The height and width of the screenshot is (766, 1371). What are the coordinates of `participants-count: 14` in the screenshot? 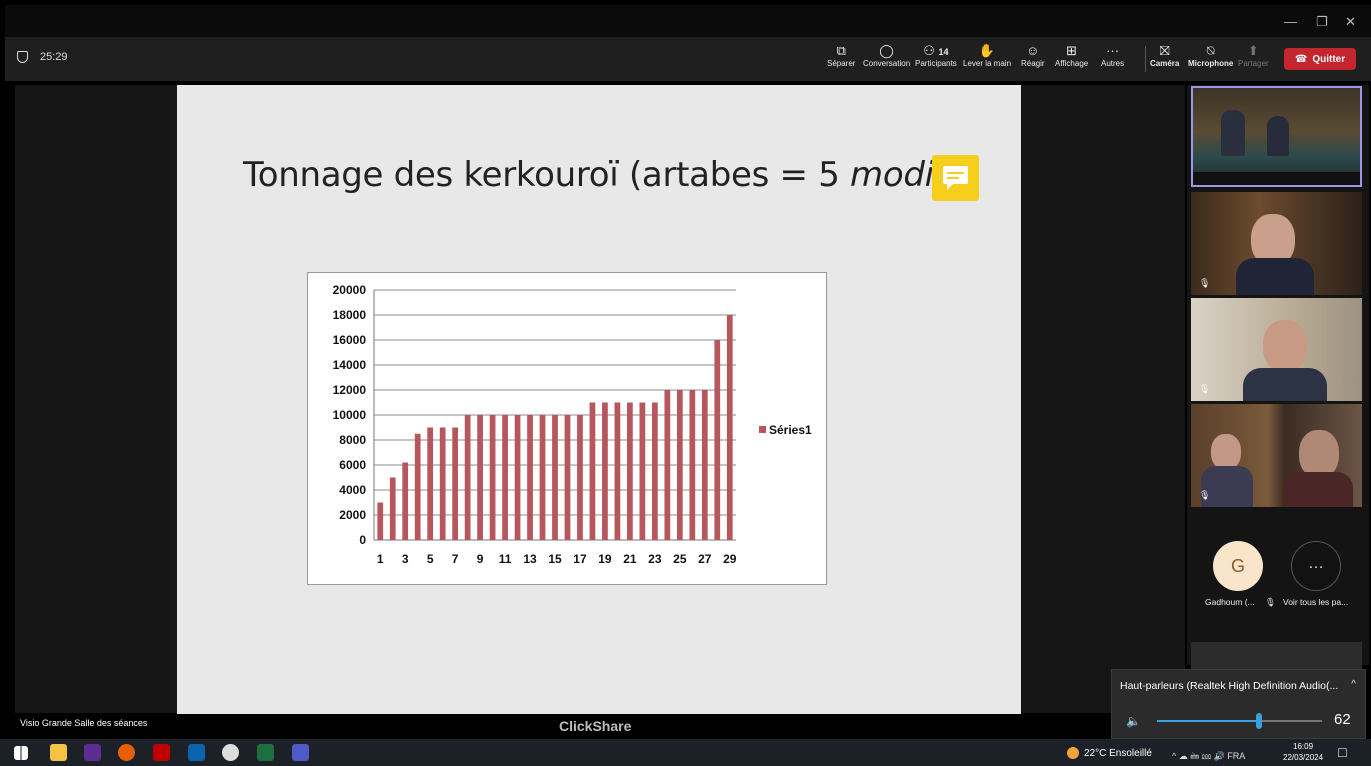 It's located at (943, 52).